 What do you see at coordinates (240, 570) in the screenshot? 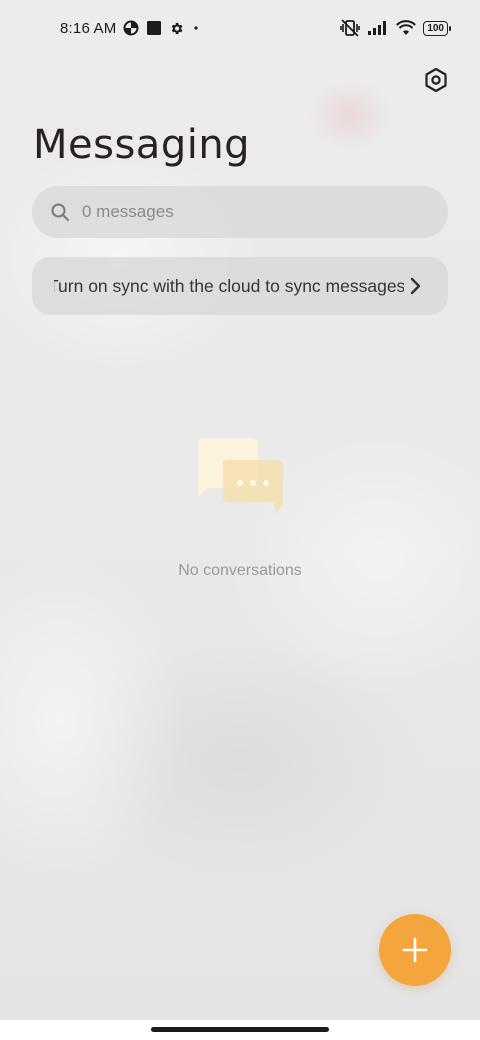
I see `empty-state-text: No conversations` at bounding box center [240, 570].